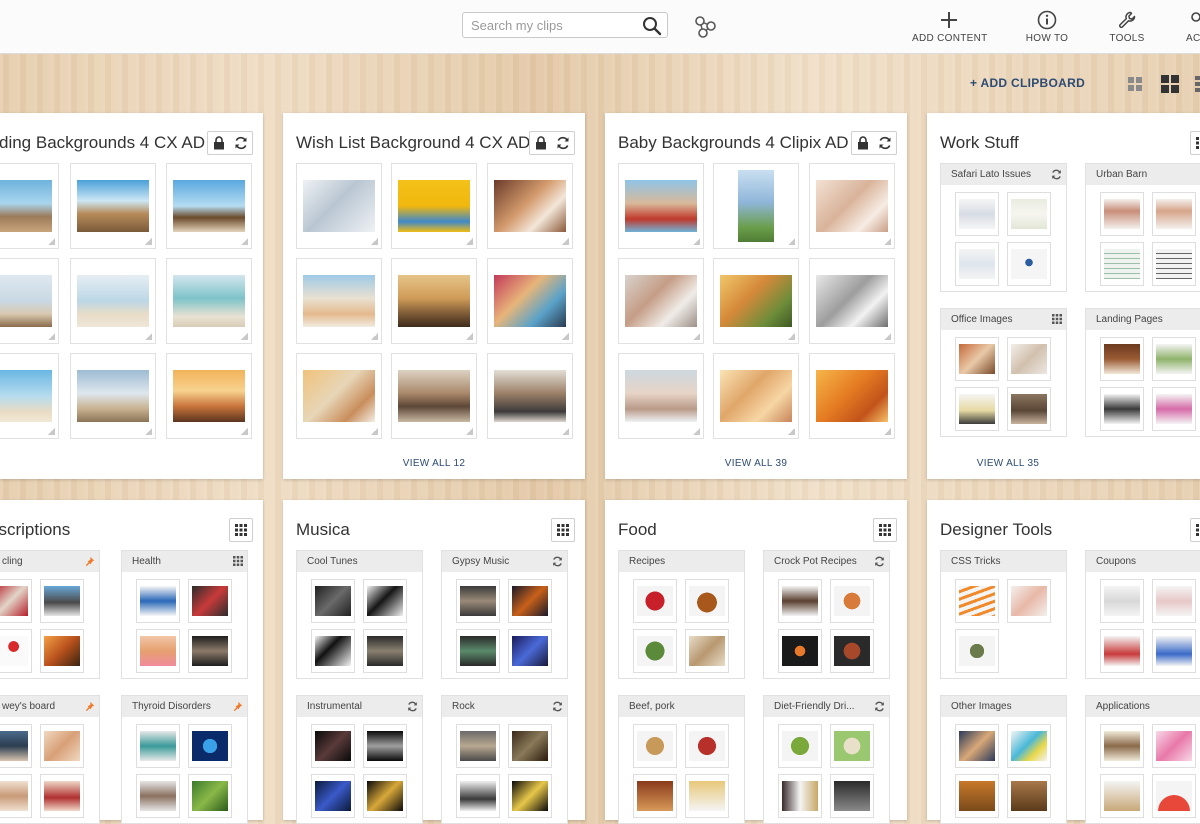 The image size is (1200, 824). Describe the element at coordinates (652, 26) in the screenshot. I see `search-icon` at that location.